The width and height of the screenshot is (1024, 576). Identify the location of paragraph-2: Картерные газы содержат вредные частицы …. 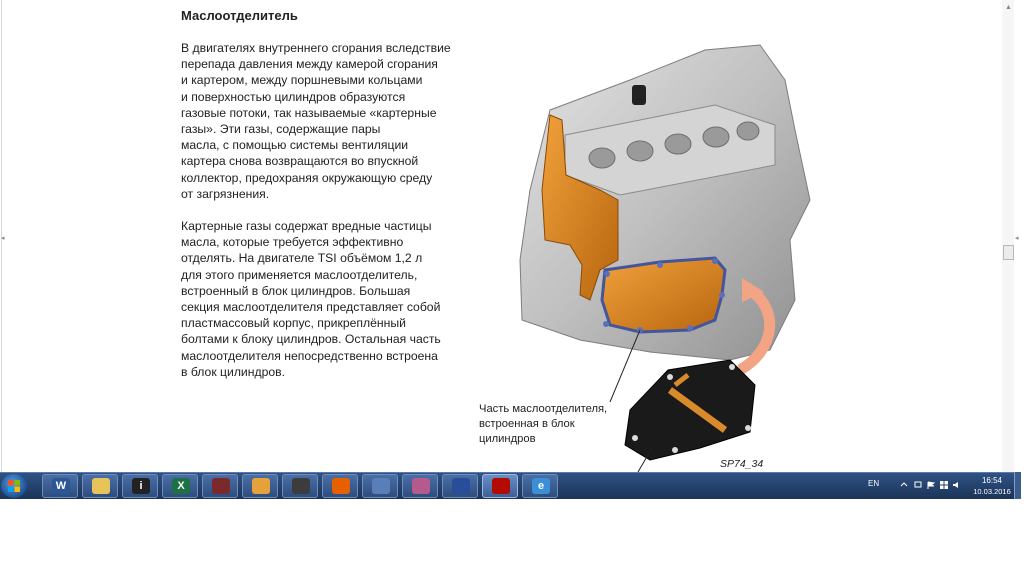
(311, 299).